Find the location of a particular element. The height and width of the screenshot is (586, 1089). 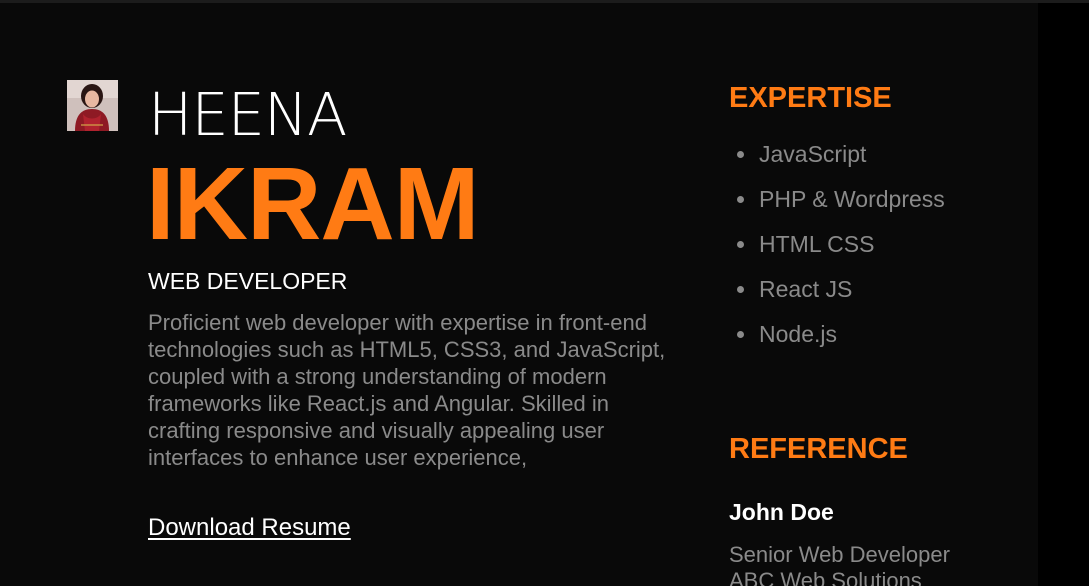

profile-photo is located at coordinates (92, 105).